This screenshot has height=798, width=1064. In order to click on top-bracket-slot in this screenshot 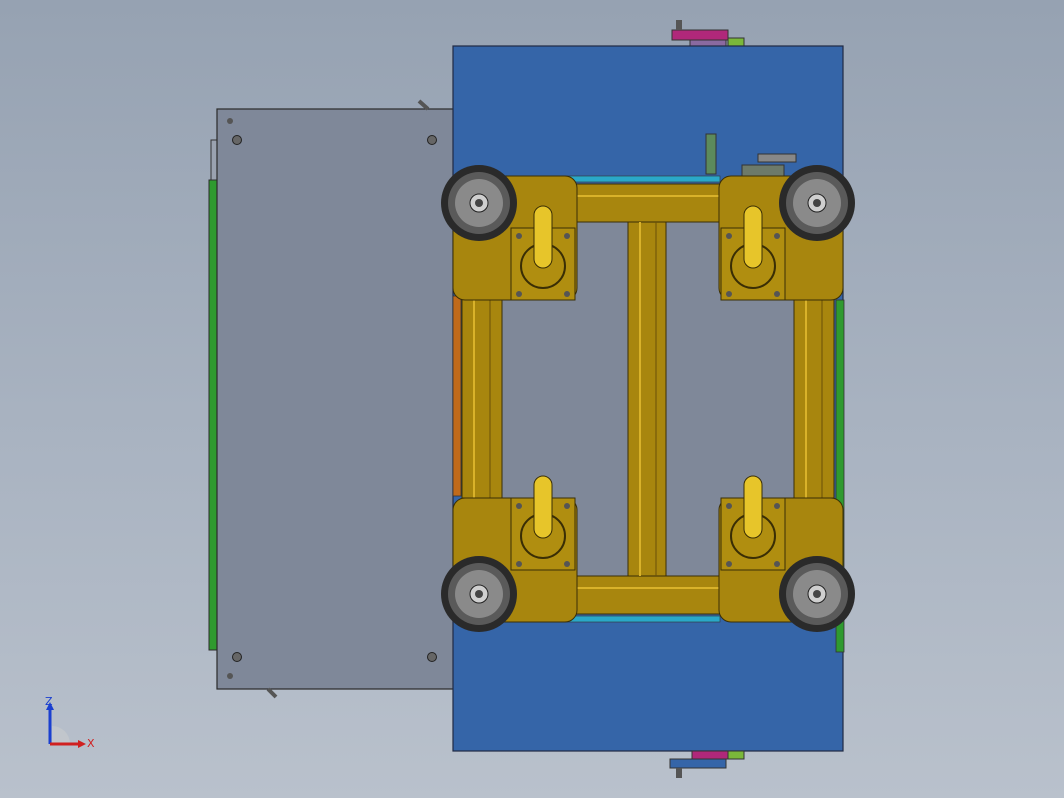, I will do `click(708, 43)`.